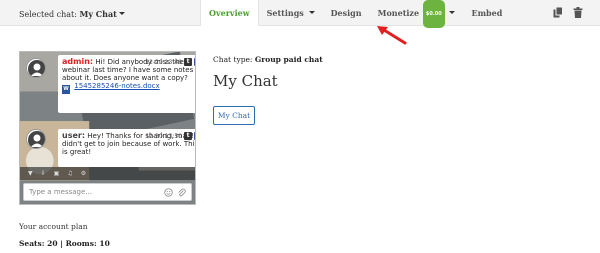  What do you see at coordinates (163, 62) in the screenshot?
I see `message-time: 12-20 13:48` at bounding box center [163, 62].